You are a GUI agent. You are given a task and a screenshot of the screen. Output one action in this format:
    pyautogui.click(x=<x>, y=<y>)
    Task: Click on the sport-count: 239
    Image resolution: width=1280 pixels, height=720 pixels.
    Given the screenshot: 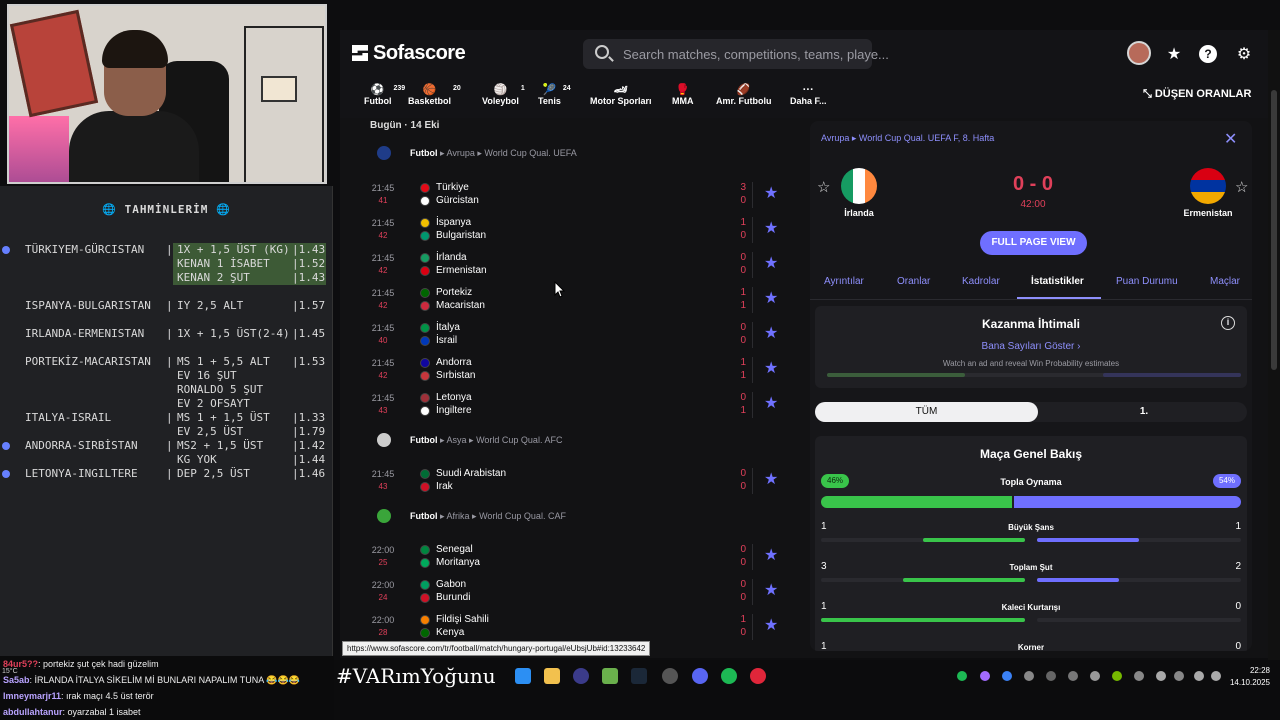 What is the action you would take?
    pyautogui.click(x=399, y=88)
    